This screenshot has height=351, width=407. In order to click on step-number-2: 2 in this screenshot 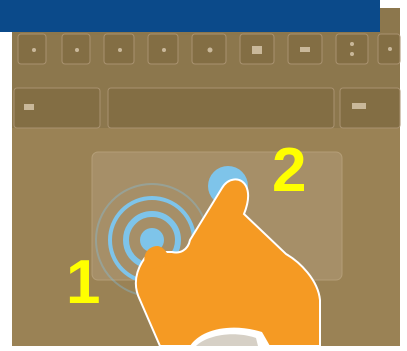, I will do `click(289, 170)`.